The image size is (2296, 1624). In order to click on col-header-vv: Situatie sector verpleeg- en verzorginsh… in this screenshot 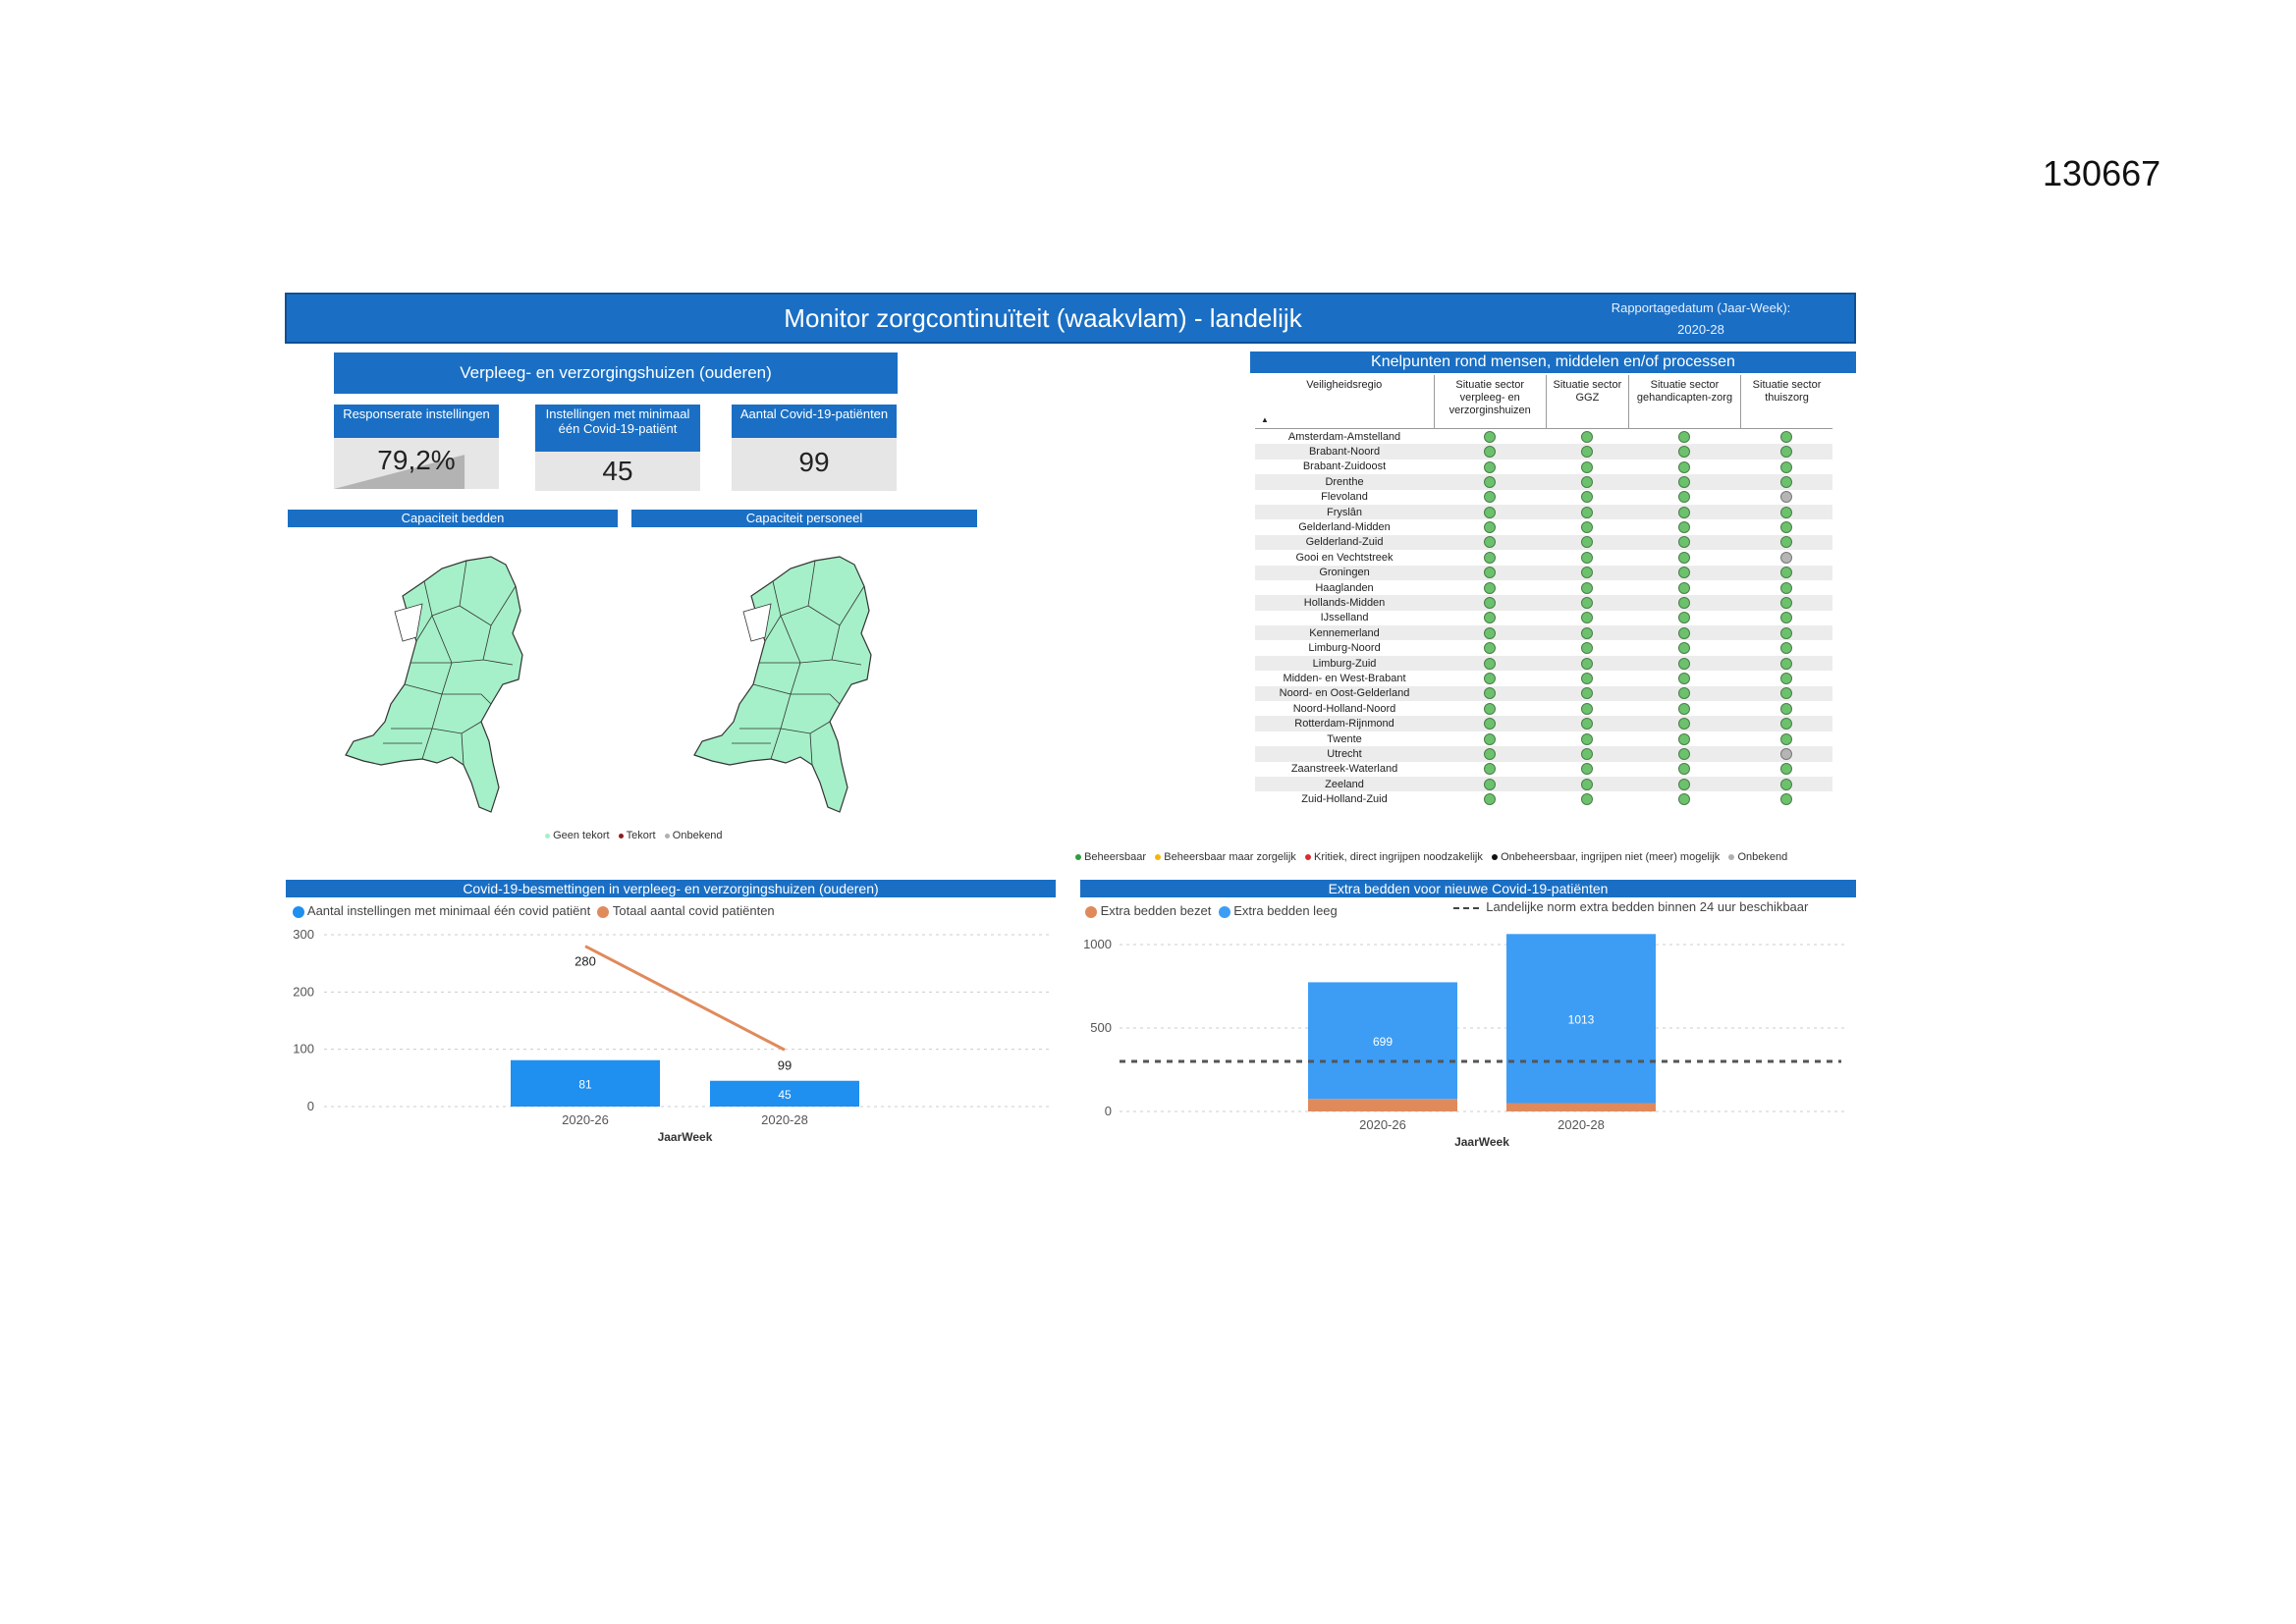, I will do `click(1490, 402)`.